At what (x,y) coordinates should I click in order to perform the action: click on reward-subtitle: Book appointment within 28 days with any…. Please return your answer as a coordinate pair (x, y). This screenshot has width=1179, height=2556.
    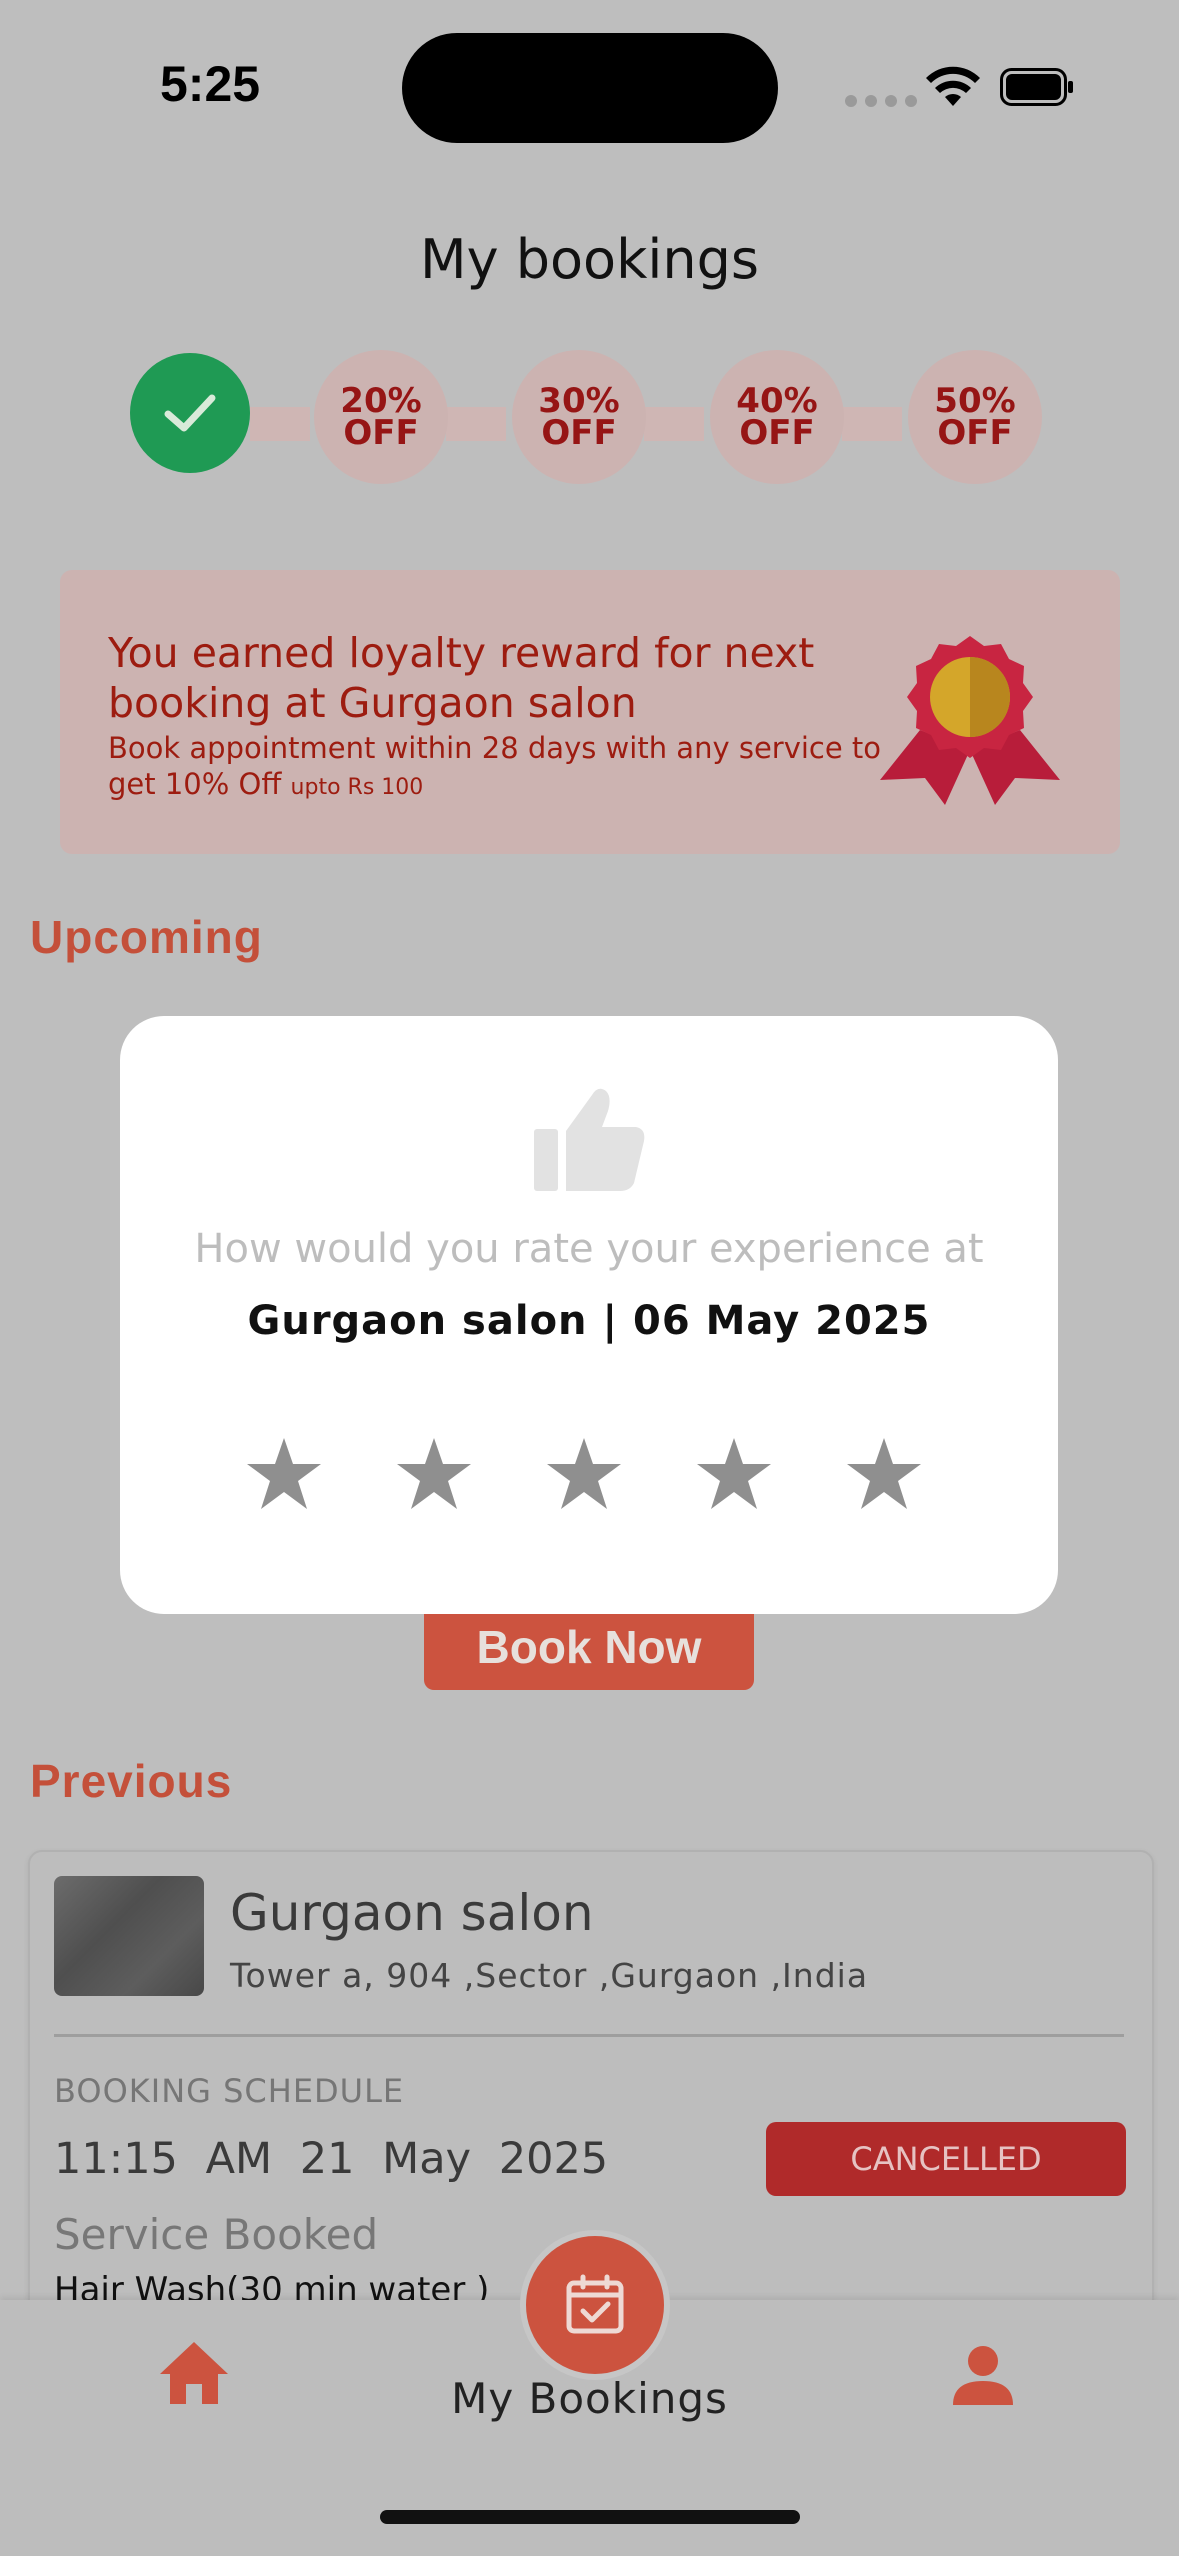
    Looking at the image, I should click on (498, 768).